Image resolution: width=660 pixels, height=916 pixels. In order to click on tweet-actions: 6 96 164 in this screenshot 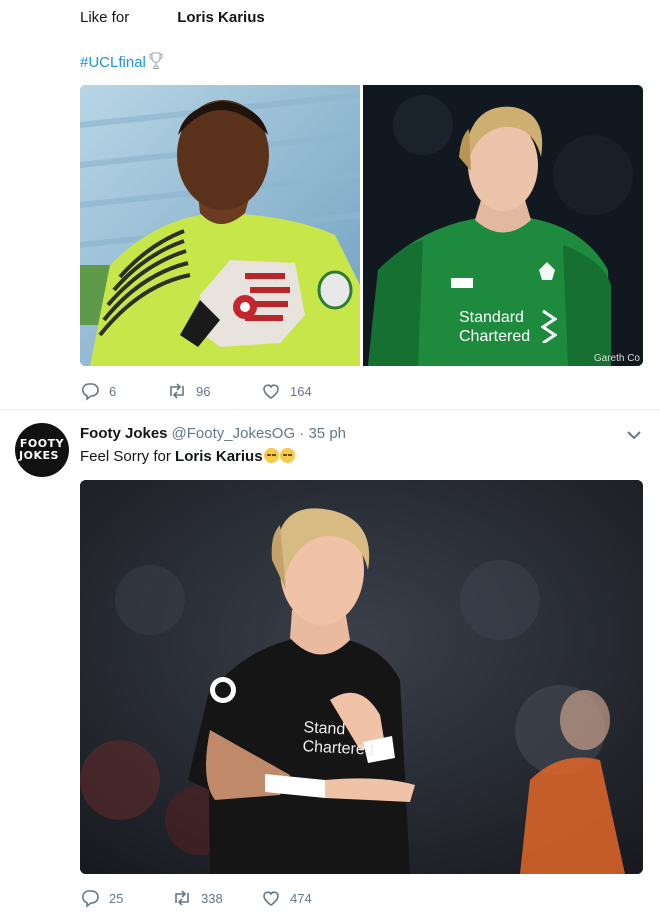, I will do `click(280, 392)`.